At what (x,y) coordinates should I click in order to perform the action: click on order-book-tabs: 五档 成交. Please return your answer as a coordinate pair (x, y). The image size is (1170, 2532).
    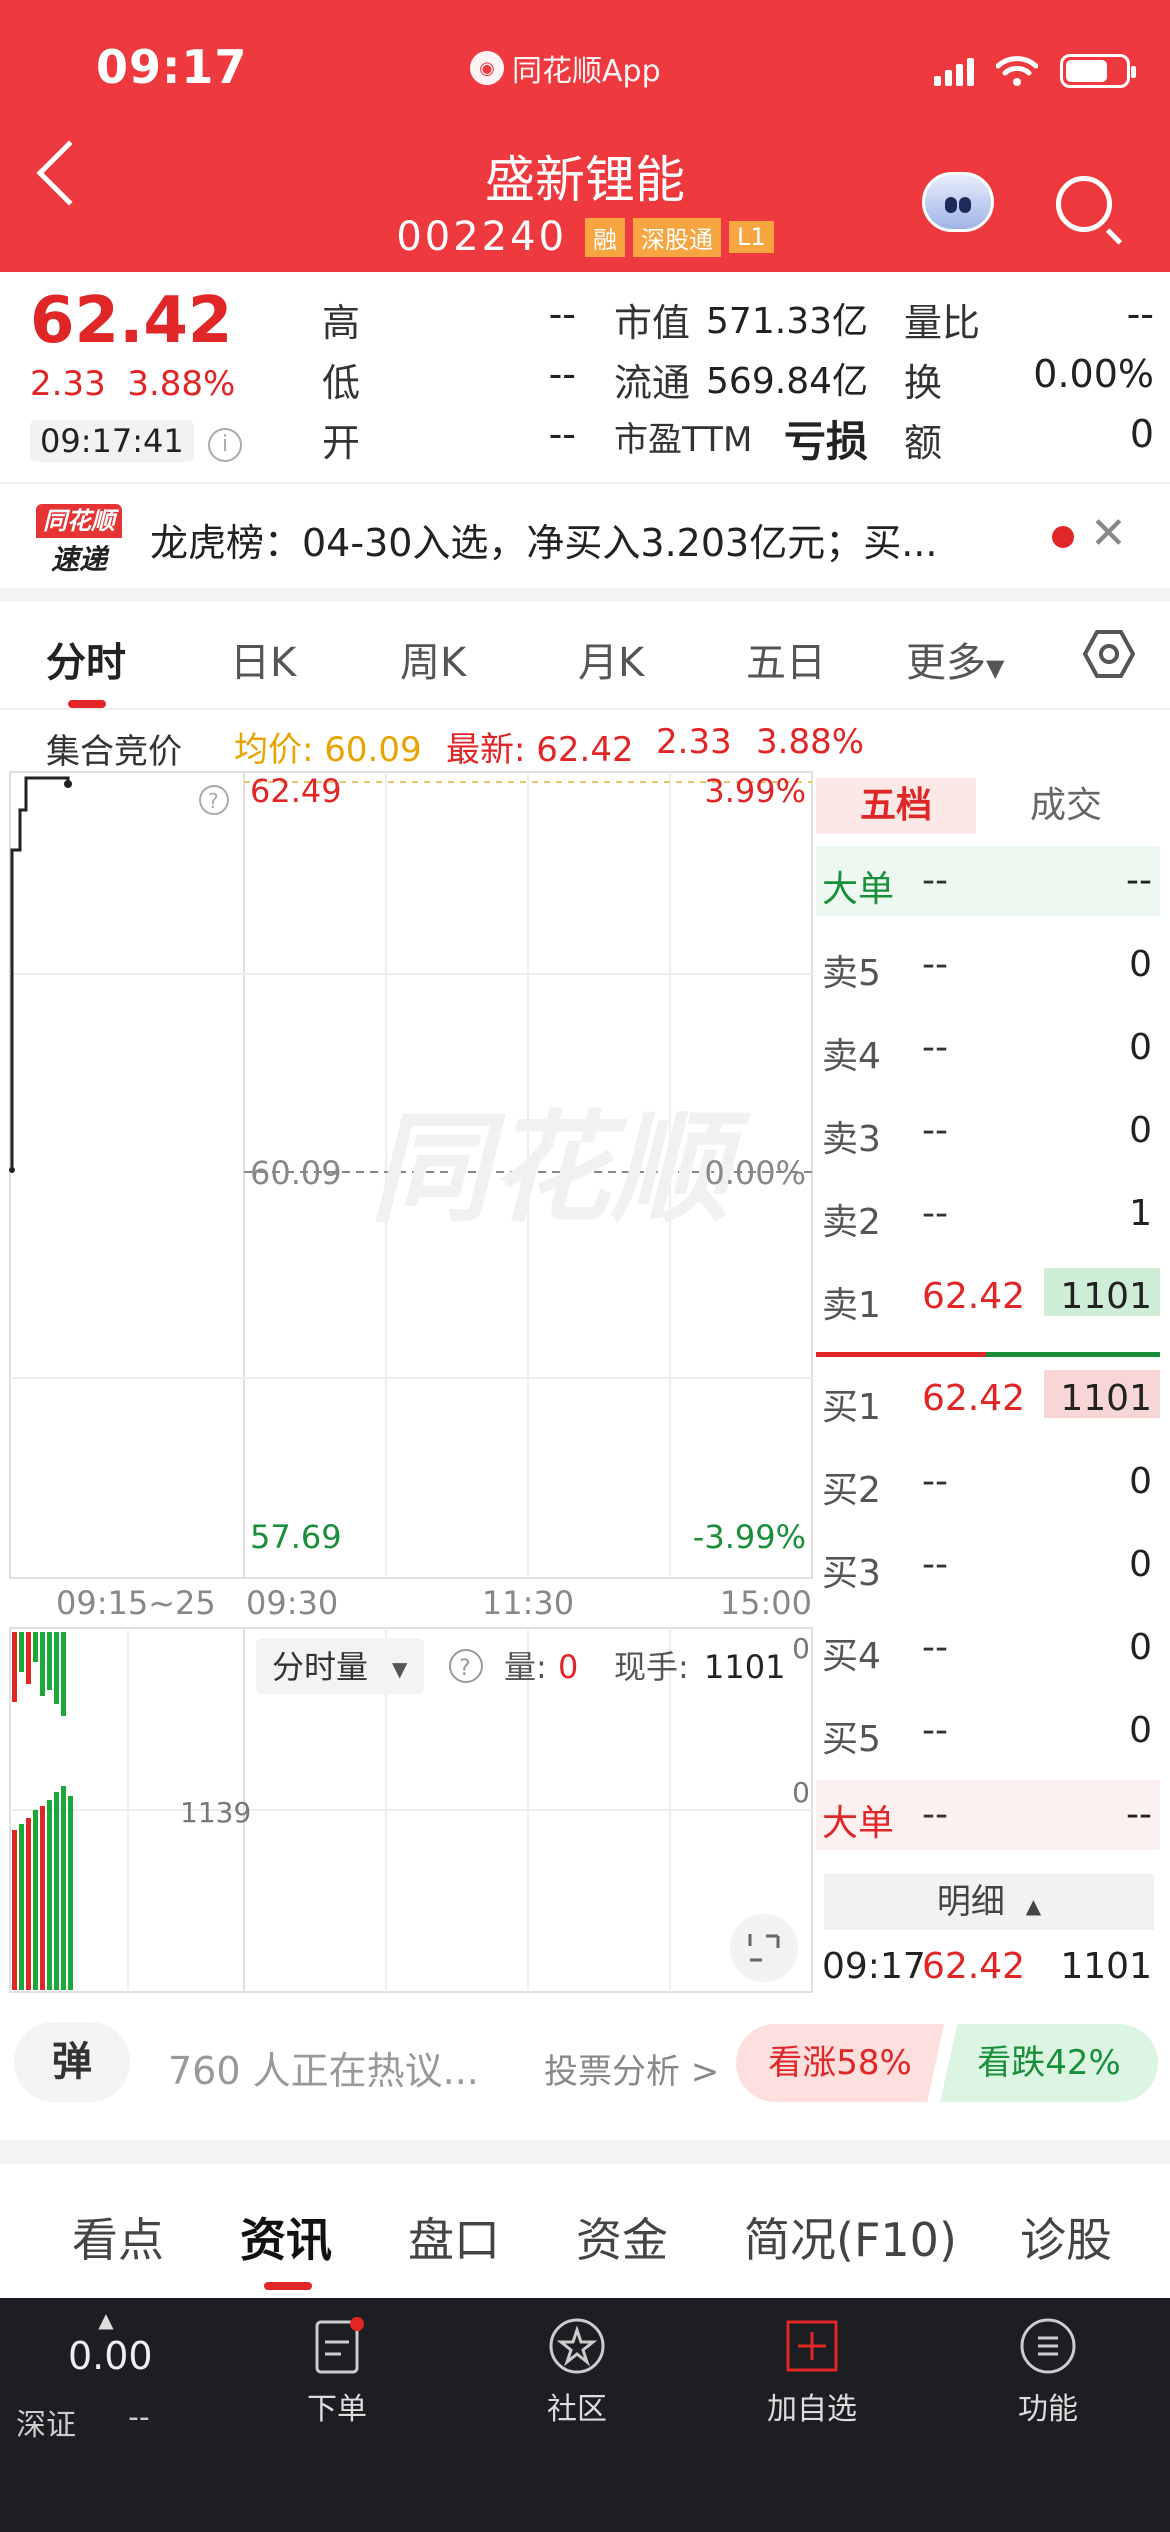
    Looking at the image, I should click on (988, 808).